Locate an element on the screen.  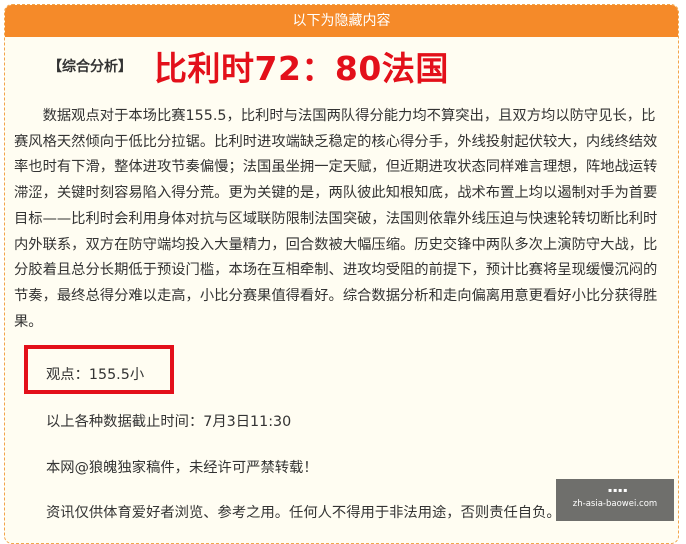
data-cutoff-time: 以上各种数据截止时间：7月3日11:30 is located at coordinates (169, 422).